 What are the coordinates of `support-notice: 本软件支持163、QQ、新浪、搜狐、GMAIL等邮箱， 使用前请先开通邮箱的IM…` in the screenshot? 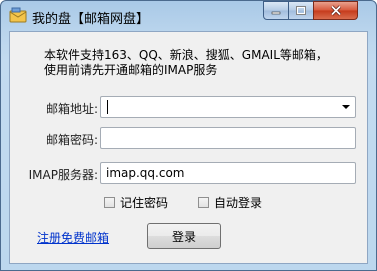 It's located at (186, 63).